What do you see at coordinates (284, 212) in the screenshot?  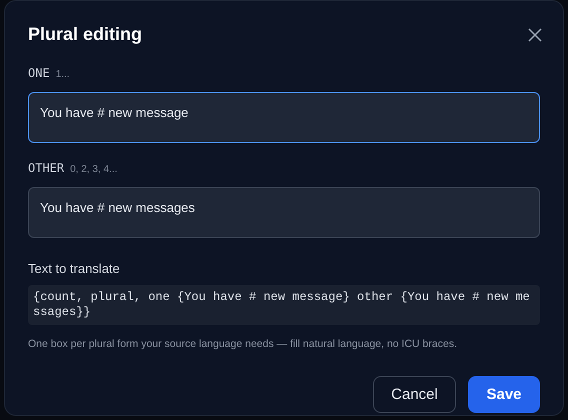 I see `plural-text-field: You have # new messages` at bounding box center [284, 212].